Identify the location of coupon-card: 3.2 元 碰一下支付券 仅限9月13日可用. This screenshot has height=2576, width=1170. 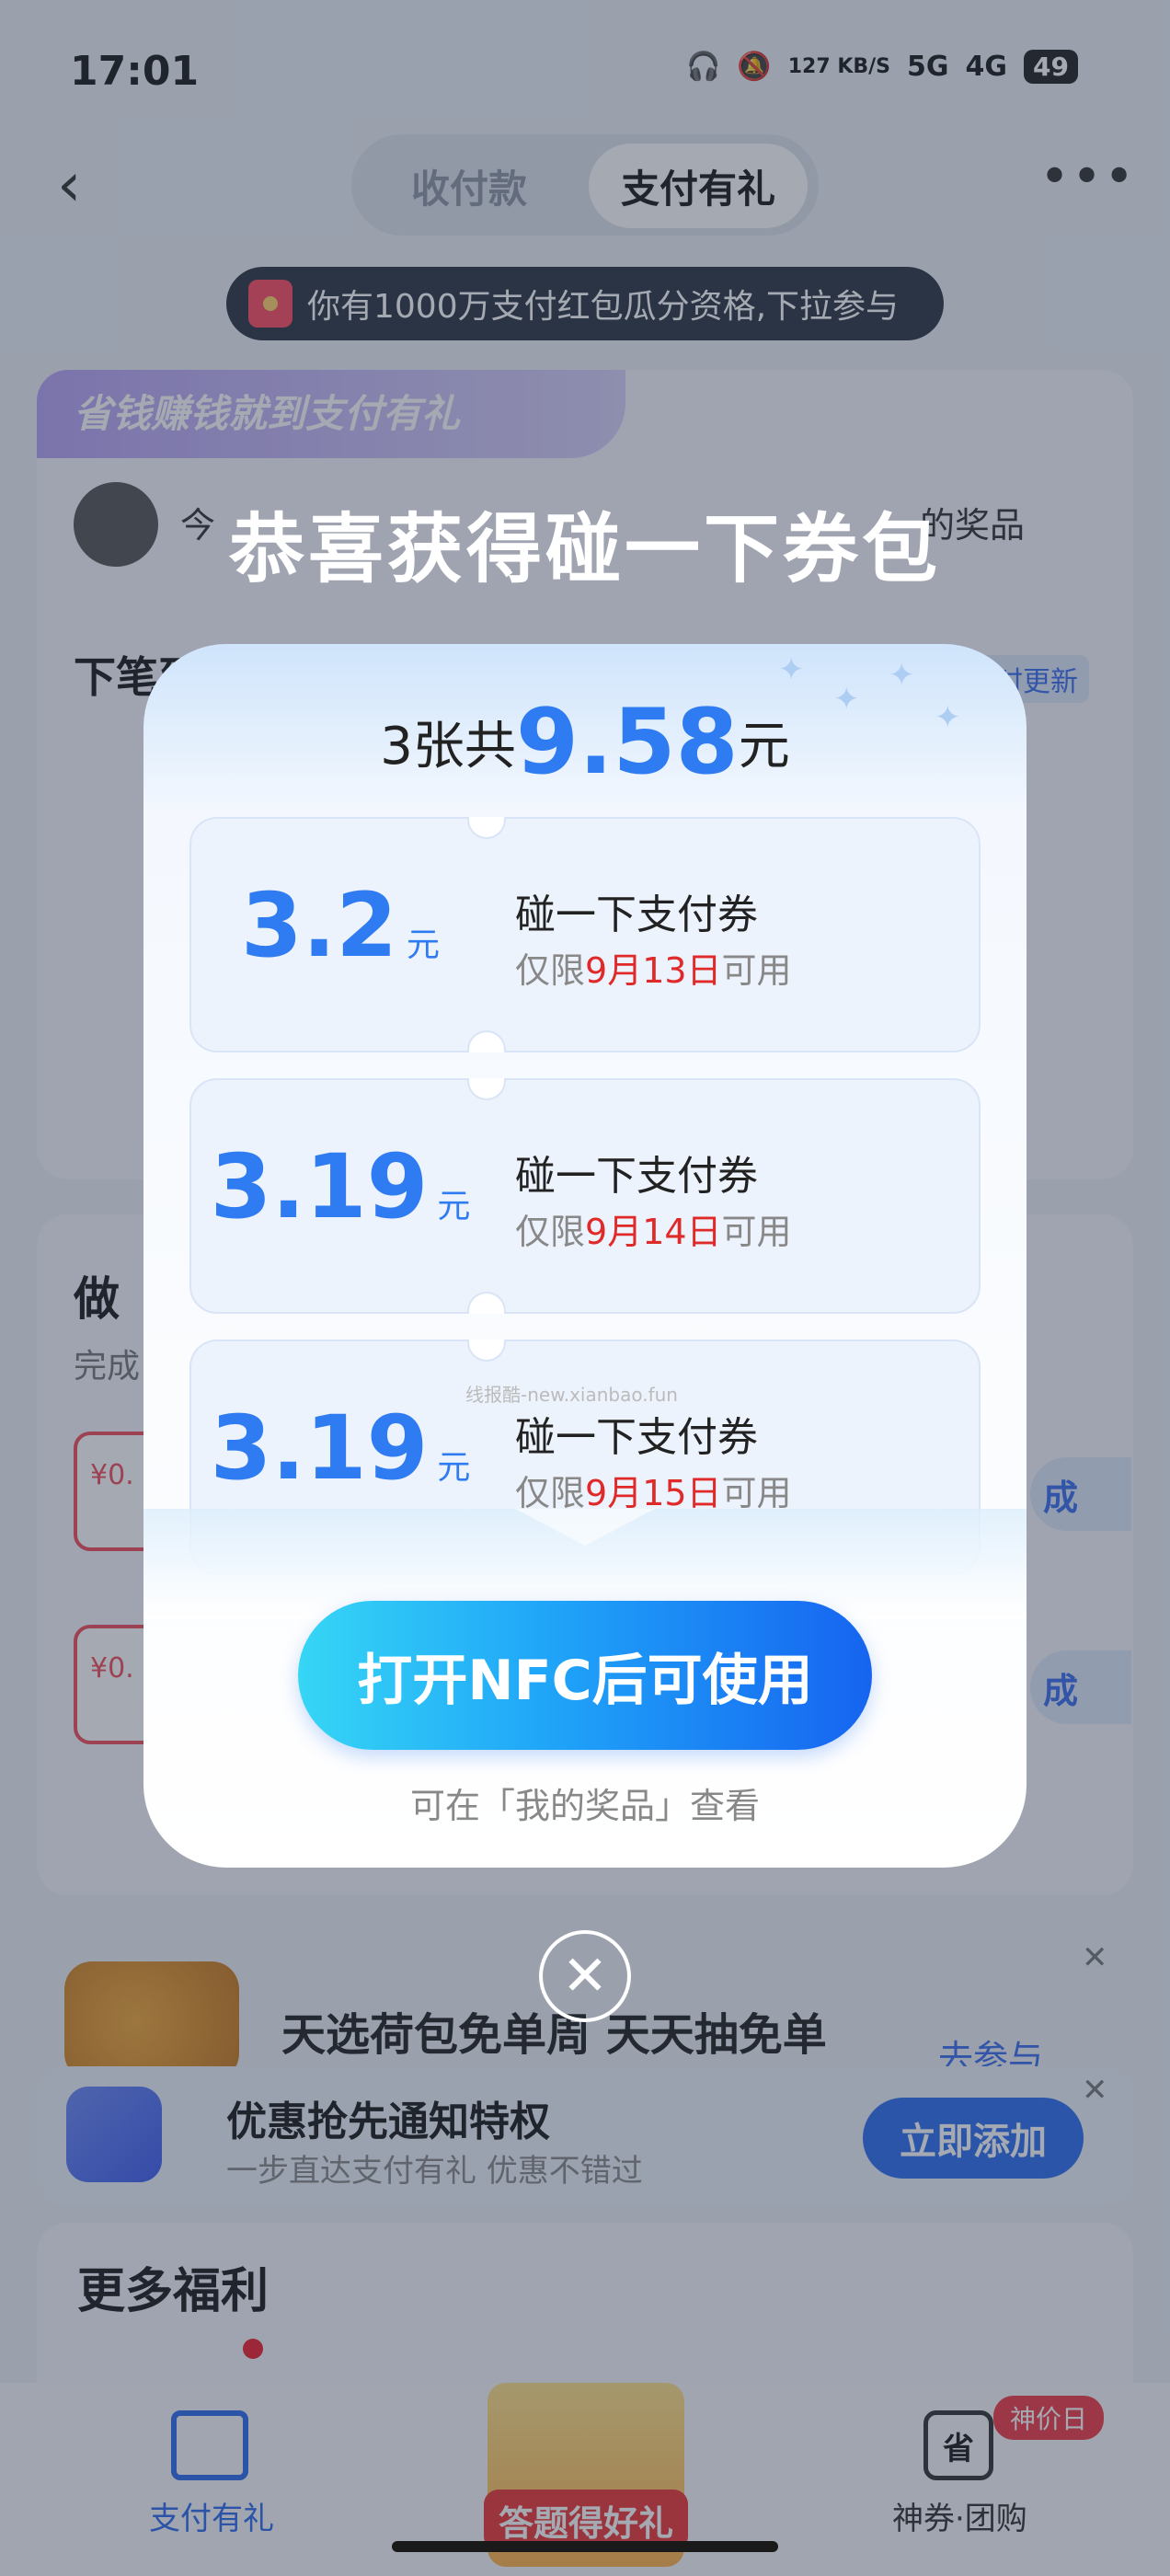
(585, 934).